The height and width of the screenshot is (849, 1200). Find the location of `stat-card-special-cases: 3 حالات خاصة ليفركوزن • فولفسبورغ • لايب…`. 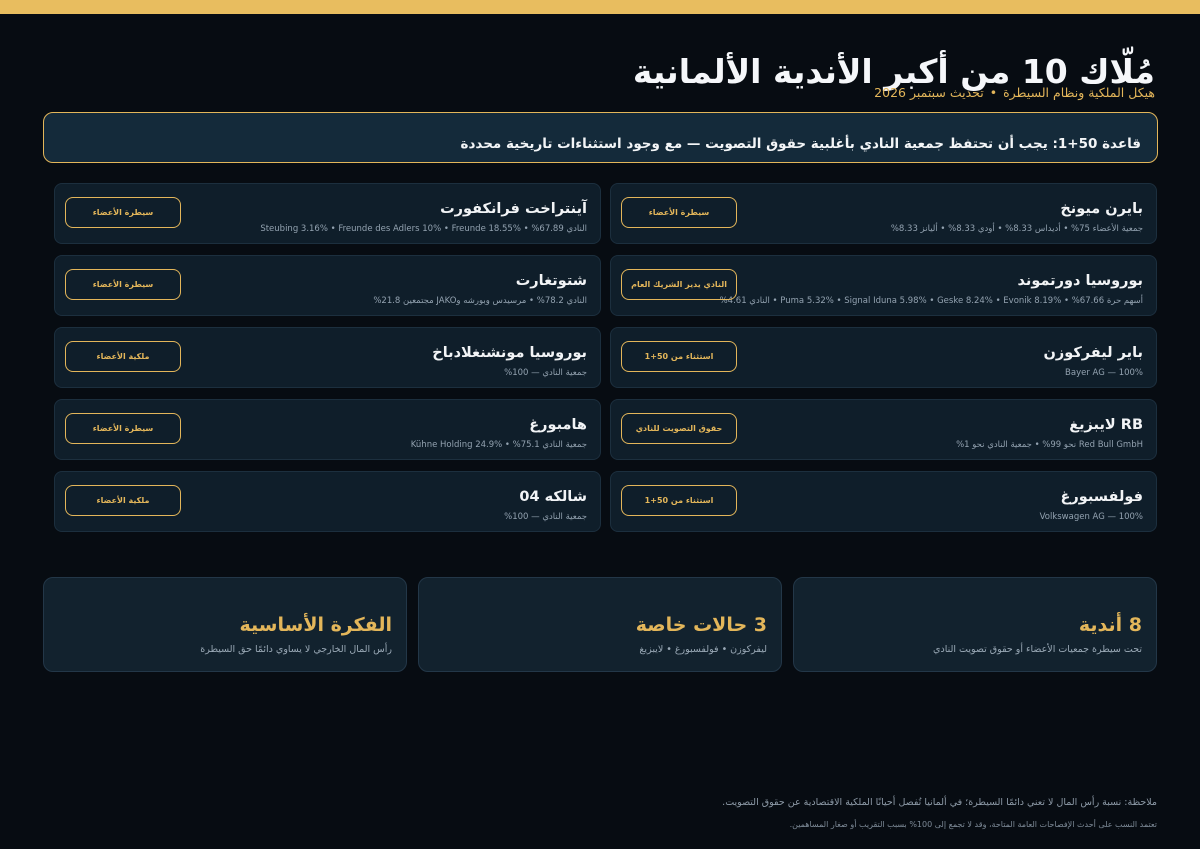

stat-card-special-cases: 3 حالات خاصة ليفركوزن • فولفسبورغ • لايب… is located at coordinates (600, 624).